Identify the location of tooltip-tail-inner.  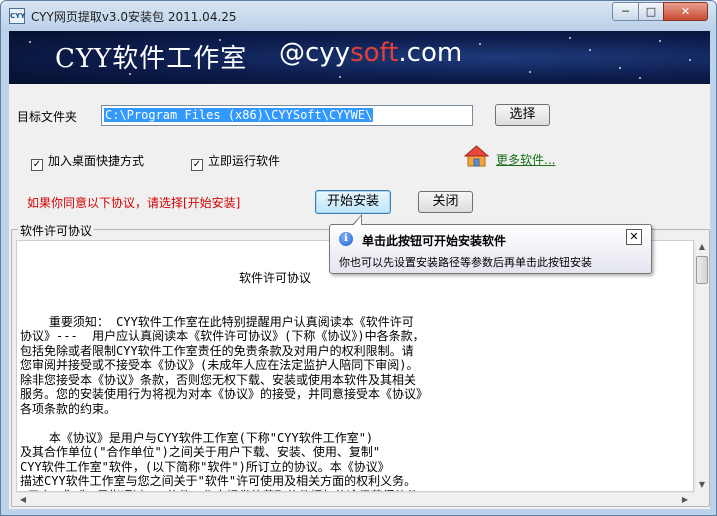
(357, 221).